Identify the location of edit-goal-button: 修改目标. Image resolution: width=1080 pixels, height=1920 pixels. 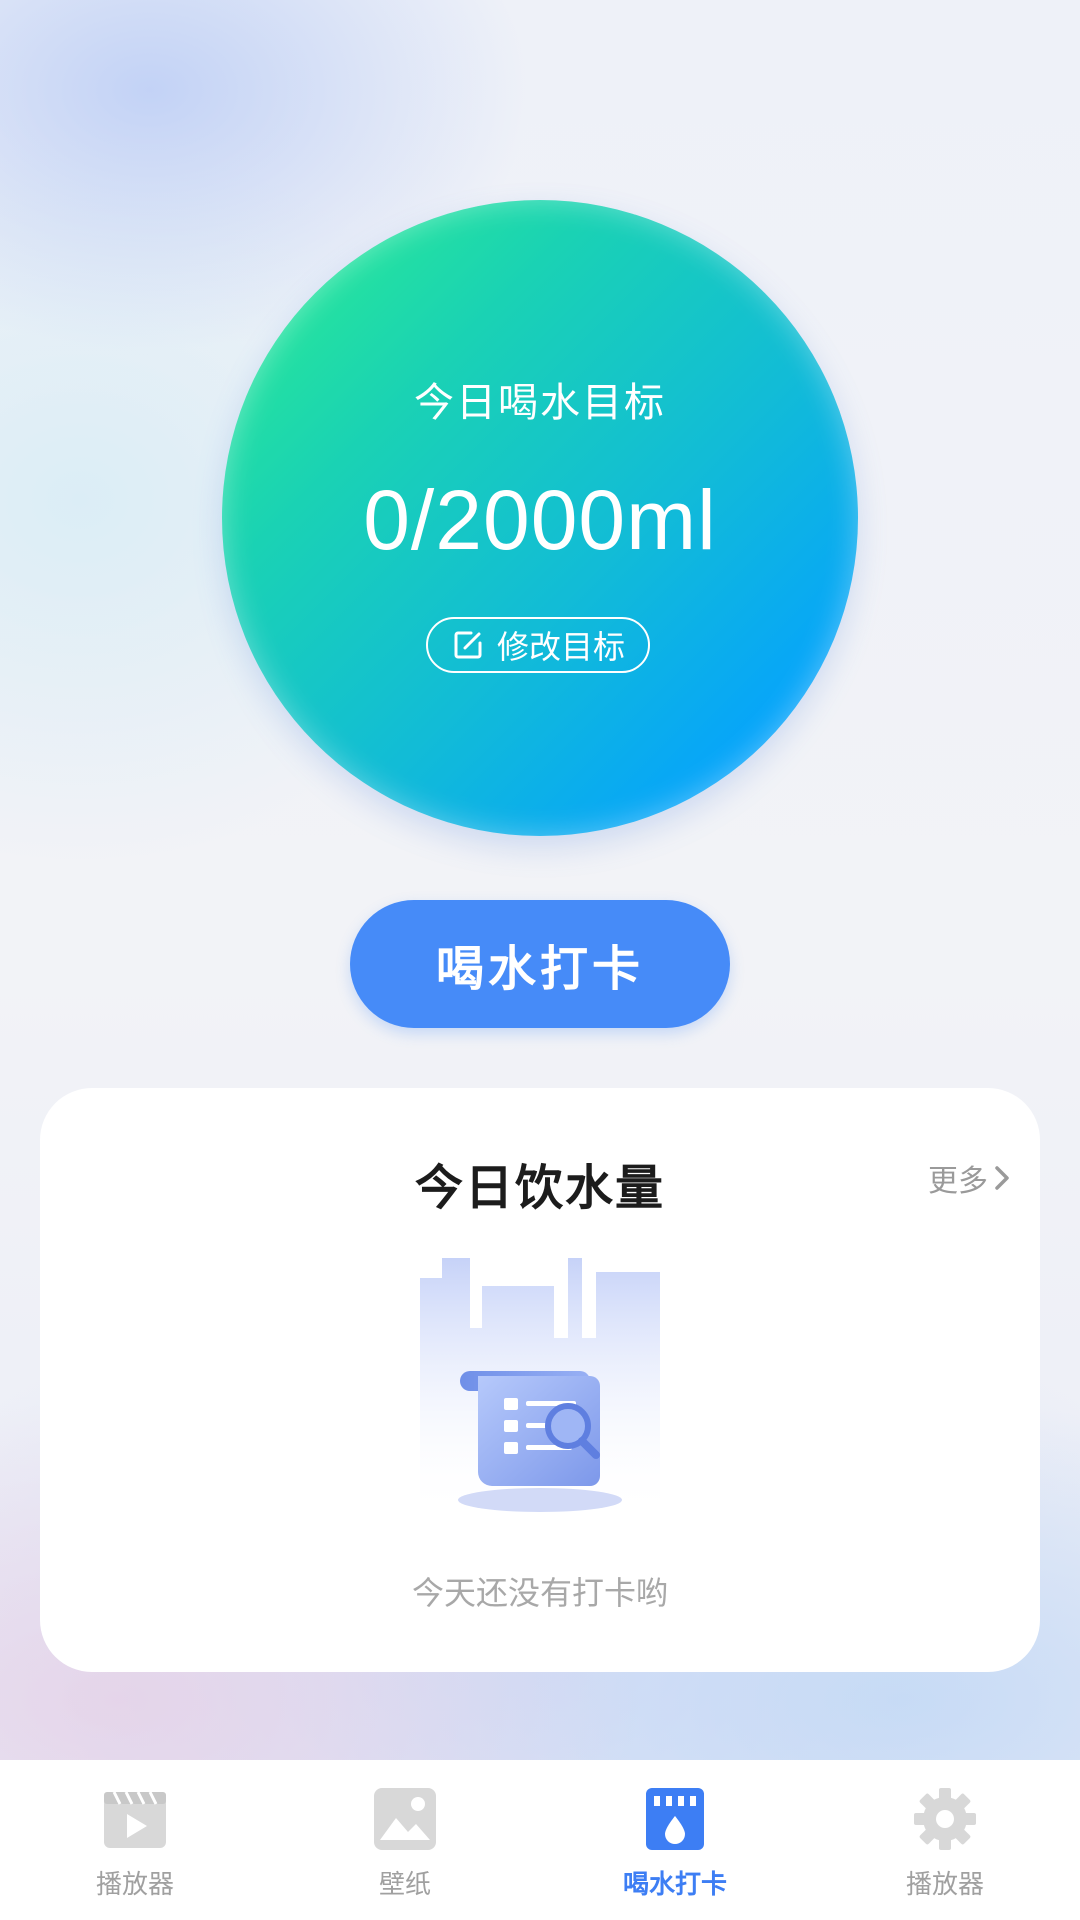
(538, 645).